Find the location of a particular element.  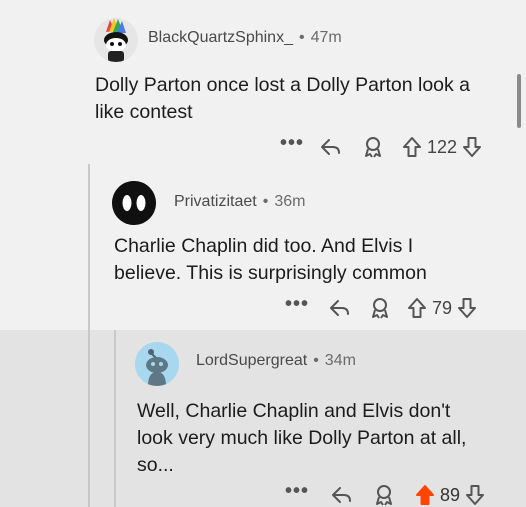

timestamp: 36m is located at coordinates (290, 201).